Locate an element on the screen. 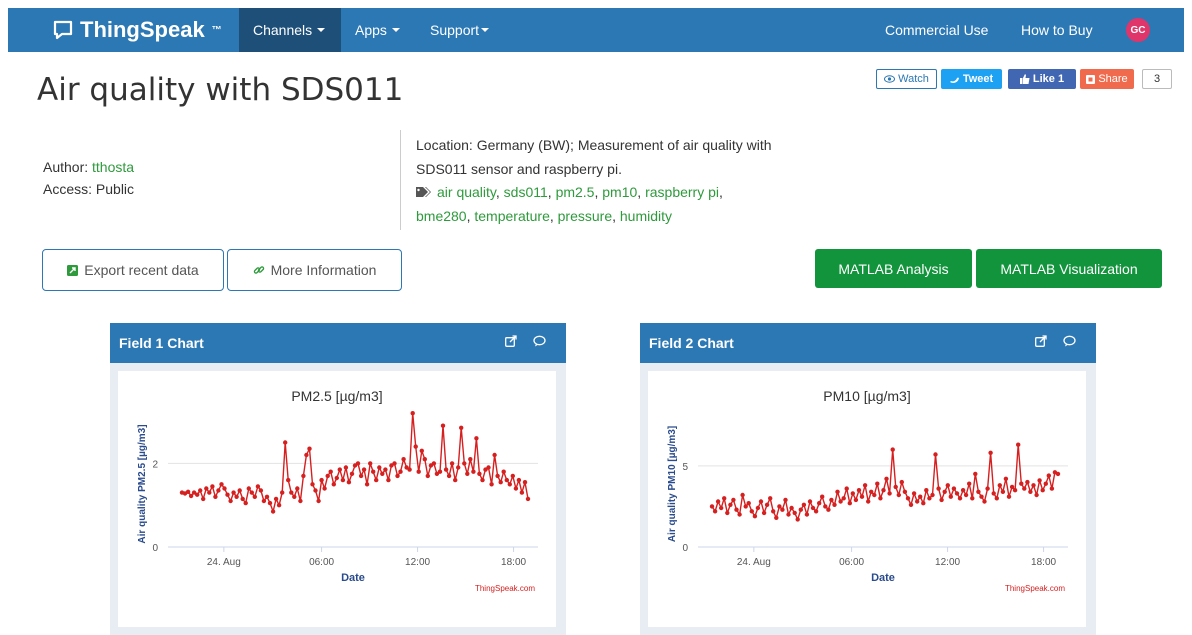 Image resolution: width=1192 pixels, height=635 pixels. panel-header: Field 1 Chart is located at coordinates (338, 343).